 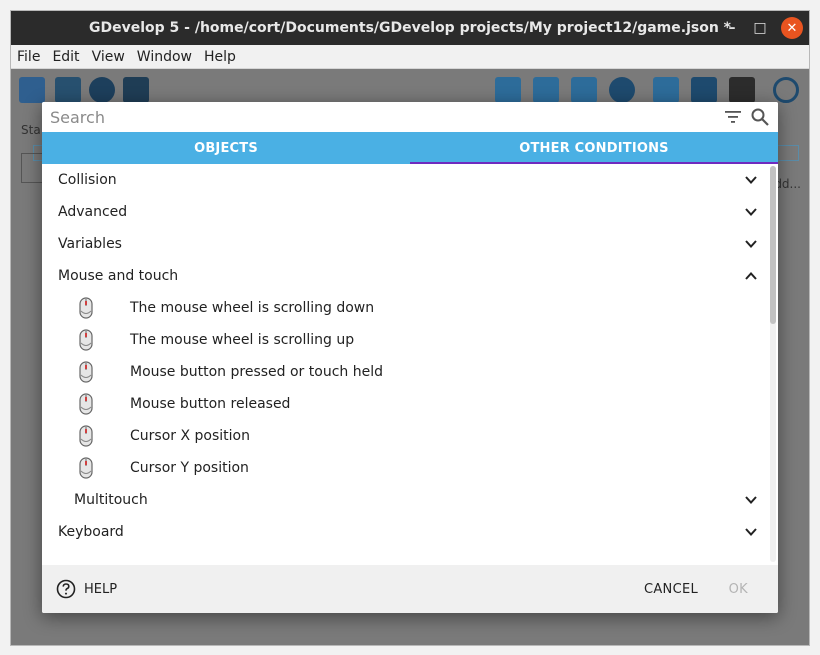 I want to click on tab-other-conditions: OTHER CONDITIONS, so click(x=594, y=148).